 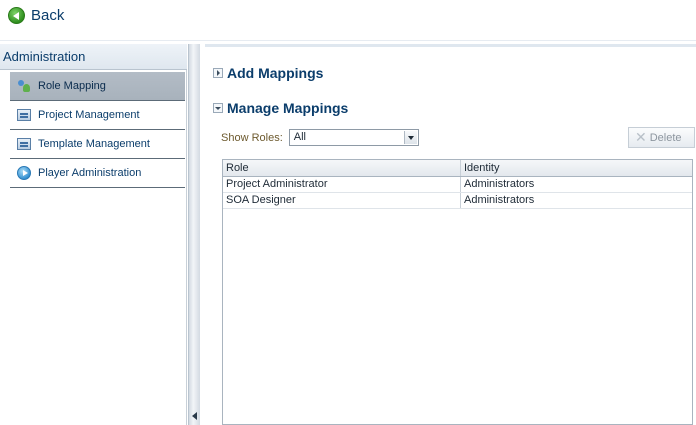 I want to click on expand-icon, so click(x=218, y=73).